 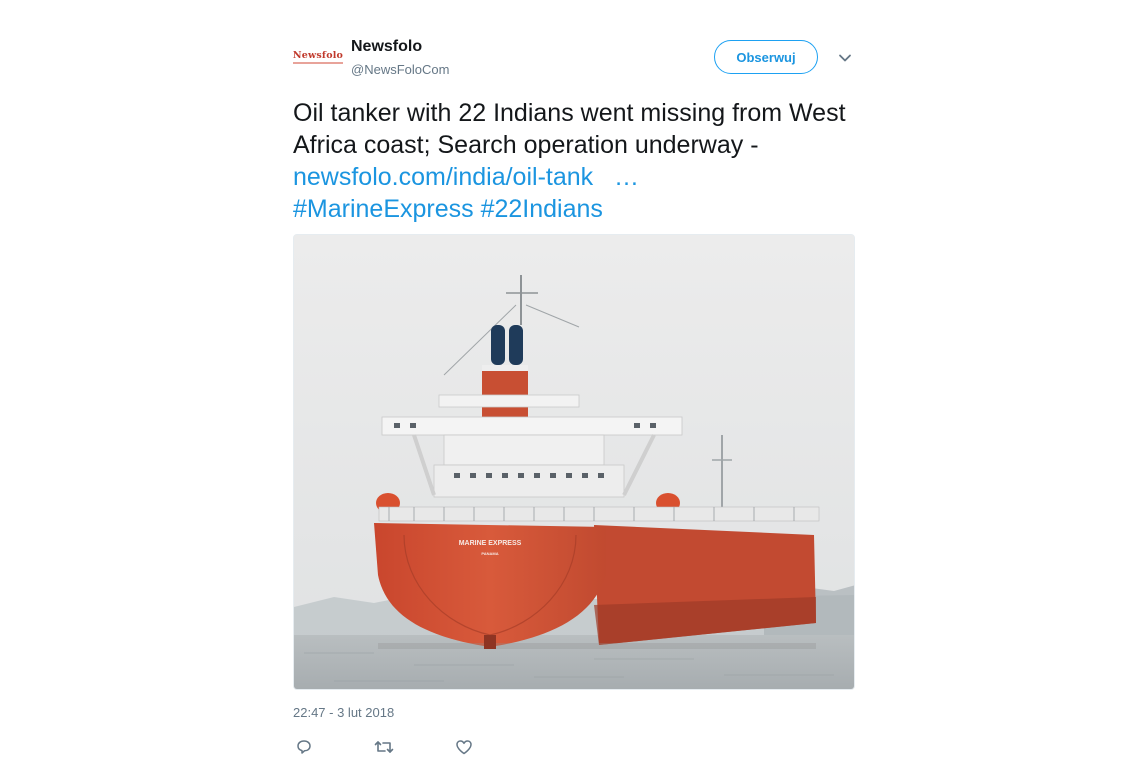 What do you see at coordinates (304, 747) in the screenshot?
I see `reply-icon` at bounding box center [304, 747].